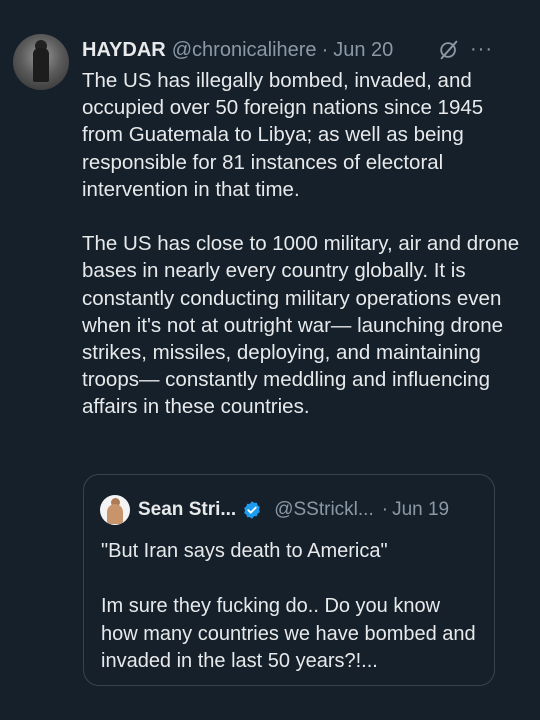 The width and height of the screenshot is (540, 720). What do you see at coordinates (41, 65) in the screenshot?
I see `avatar-figure-body` at bounding box center [41, 65].